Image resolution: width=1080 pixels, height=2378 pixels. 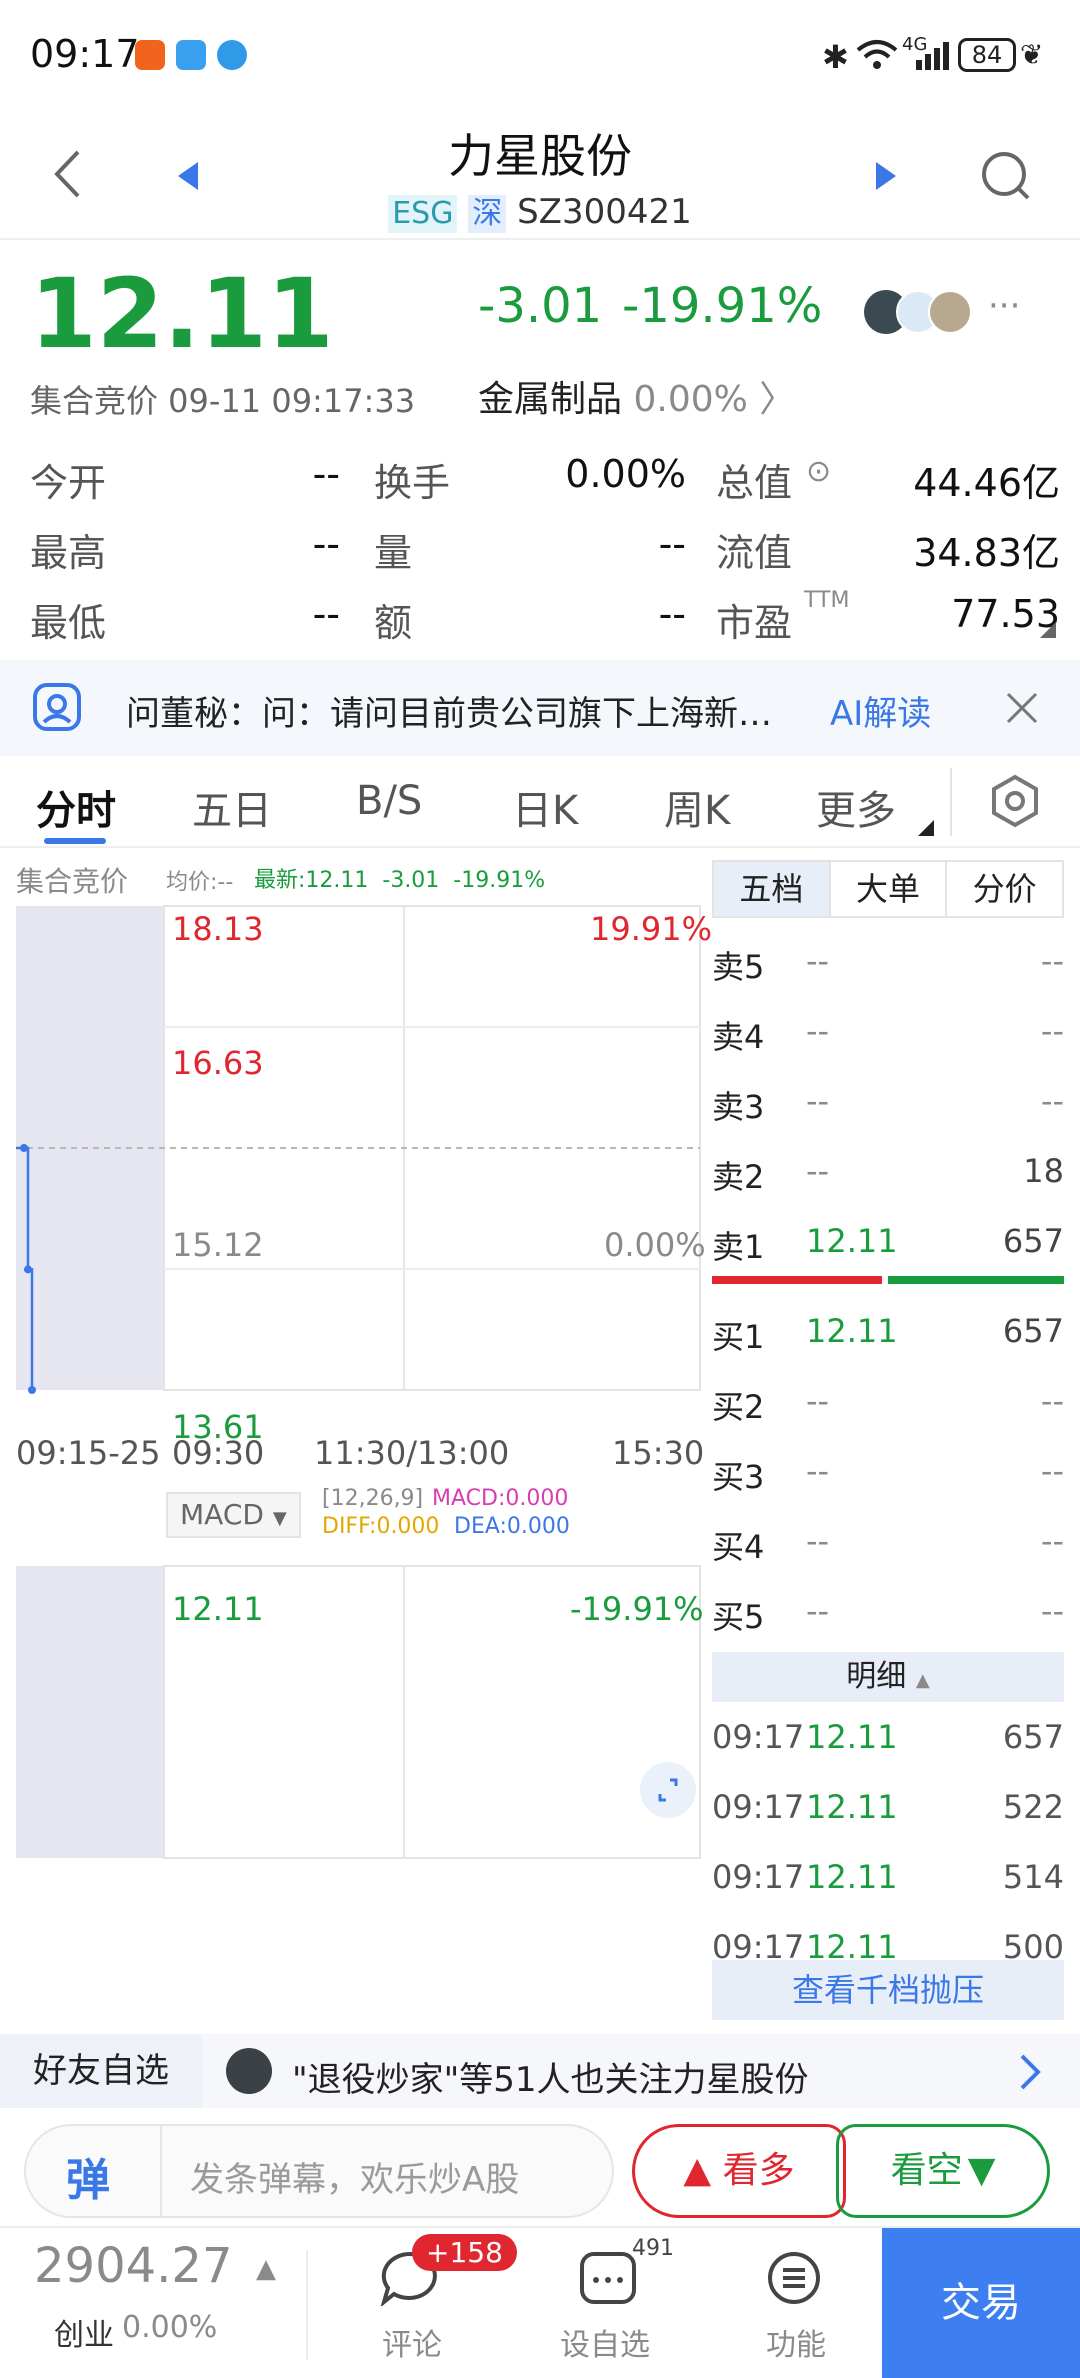 I want to click on trade-button: 交易, so click(x=981, y=2303).